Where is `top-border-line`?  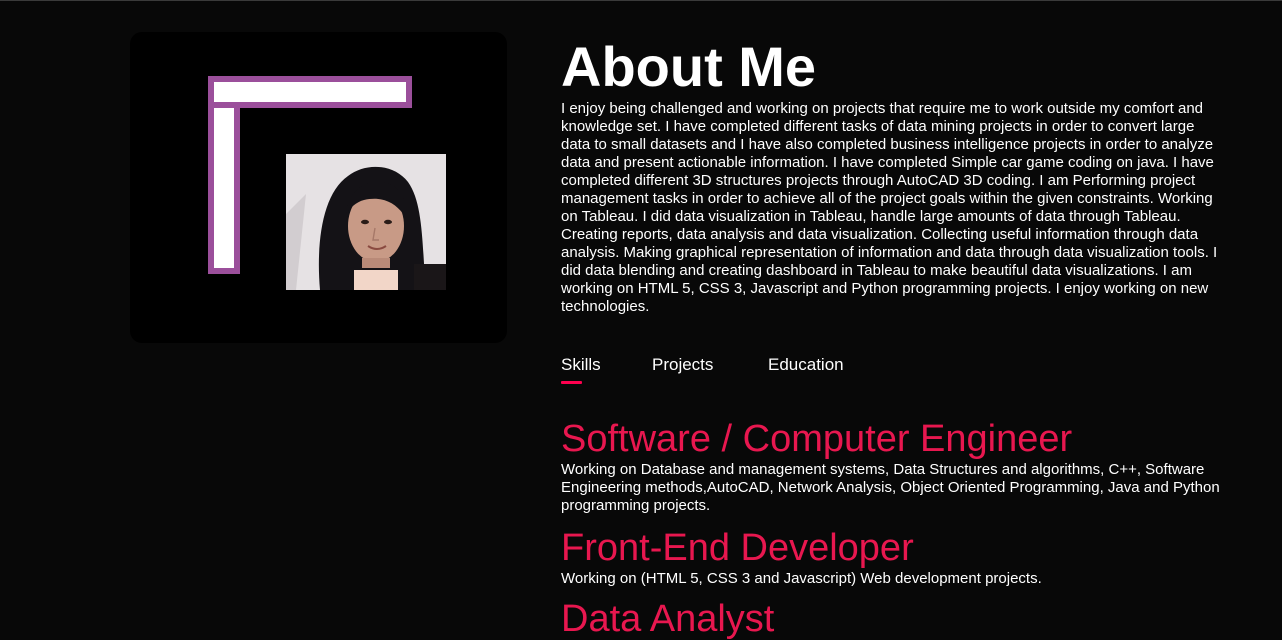 top-border-line is located at coordinates (641, 0).